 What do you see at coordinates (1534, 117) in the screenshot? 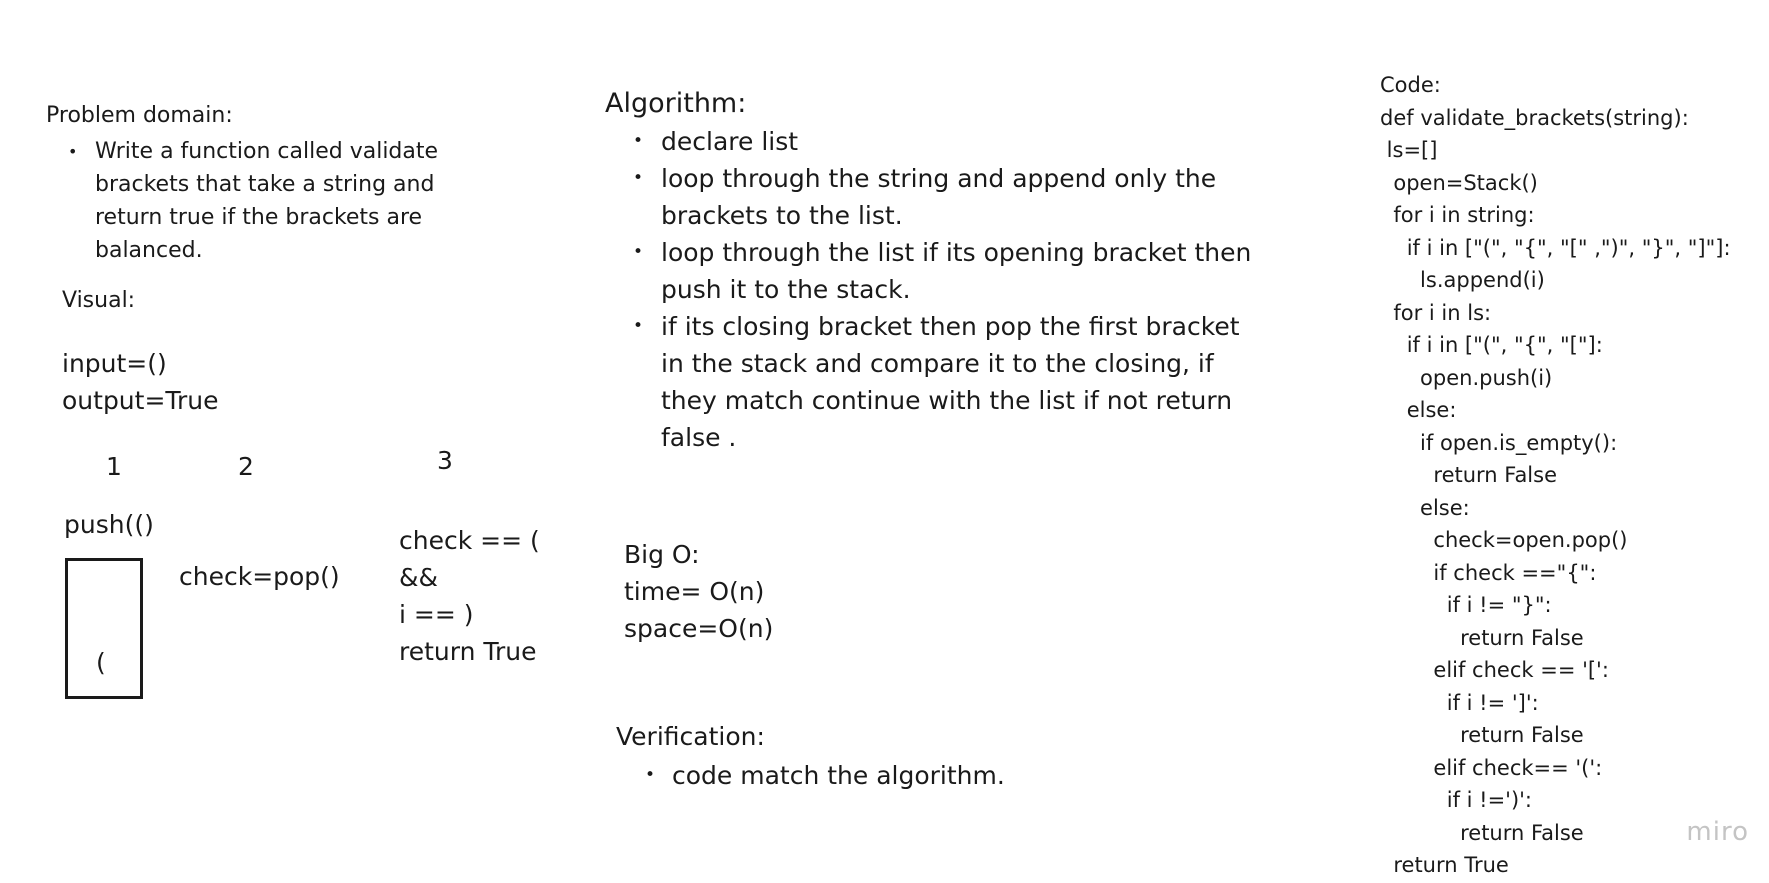
I see `code-line: def validate_brackets(string):` at bounding box center [1534, 117].